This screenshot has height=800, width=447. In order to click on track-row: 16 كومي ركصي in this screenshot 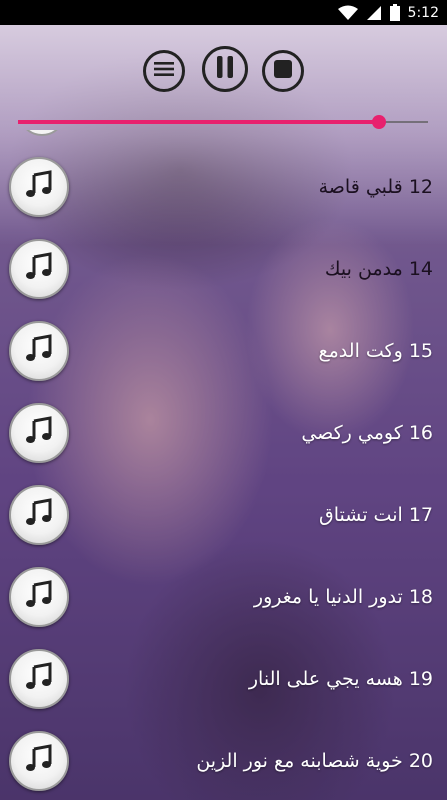, I will do `click(223, 433)`.